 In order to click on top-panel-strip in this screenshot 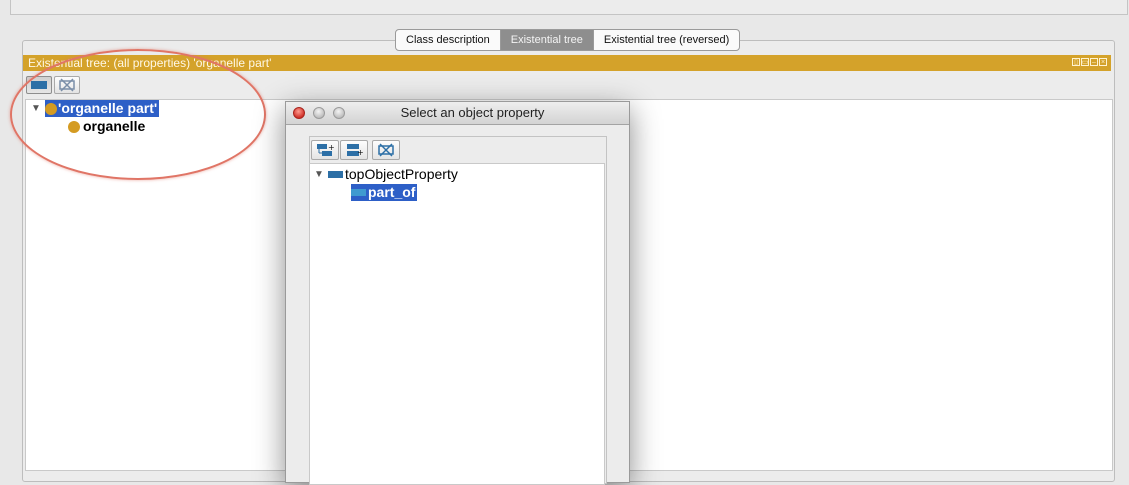, I will do `click(569, 7)`.